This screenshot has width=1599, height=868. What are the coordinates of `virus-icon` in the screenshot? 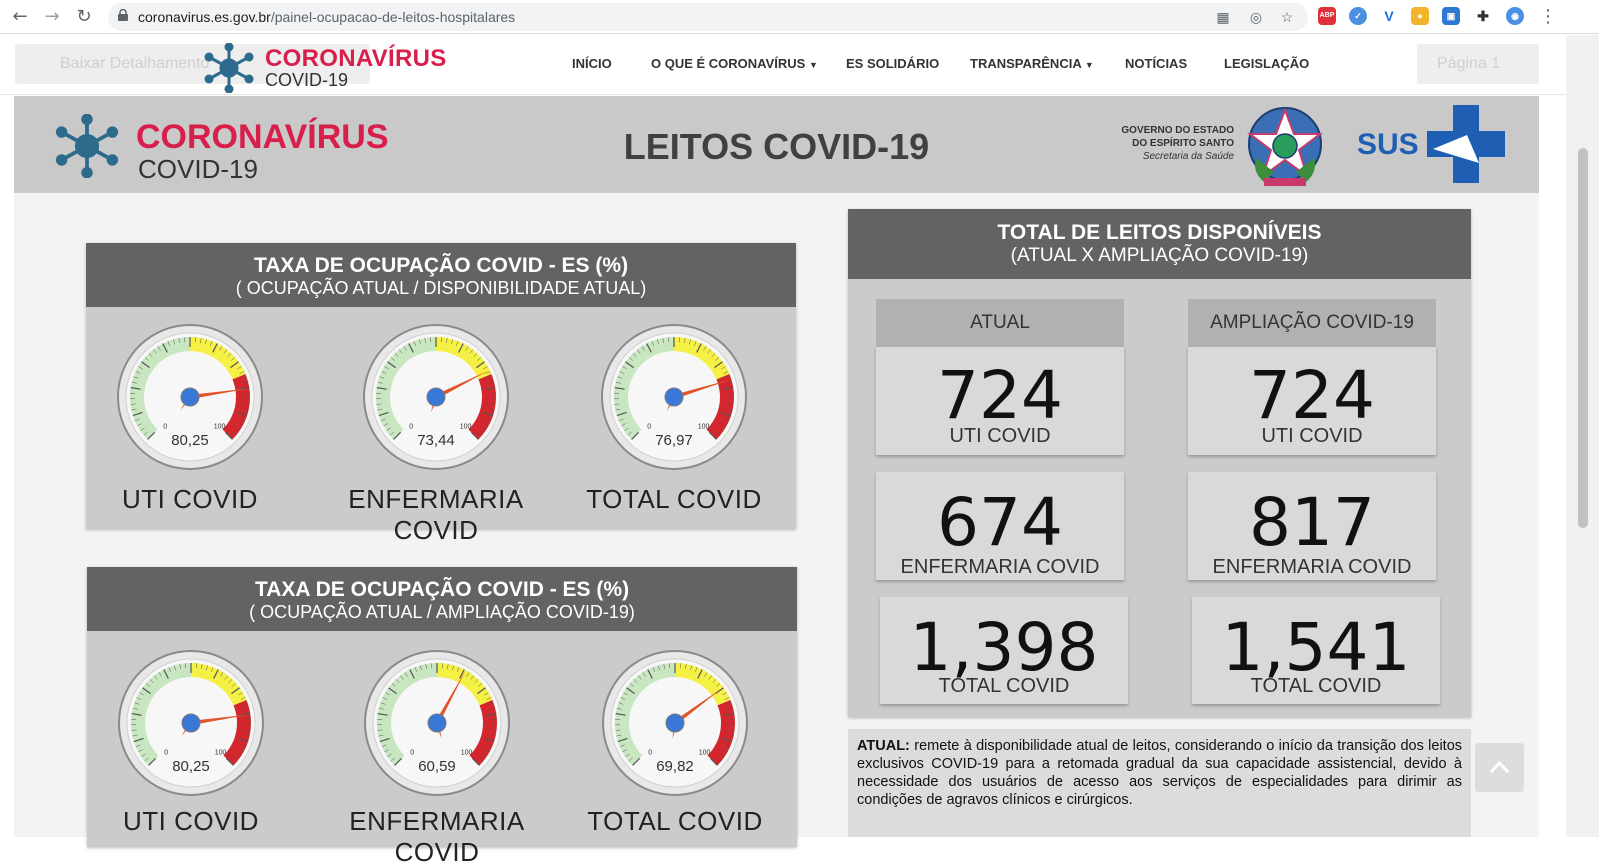 It's located at (229, 68).